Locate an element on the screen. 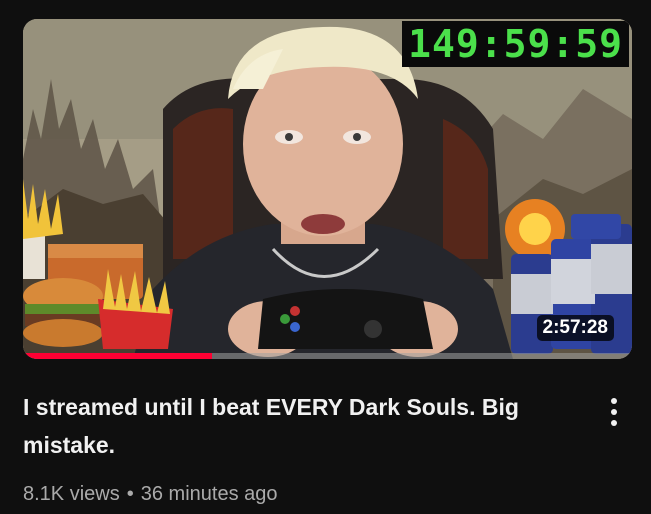 The width and height of the screenshot is (651, 514). view-count: 8.1K views is located at coordinates (71, 494).